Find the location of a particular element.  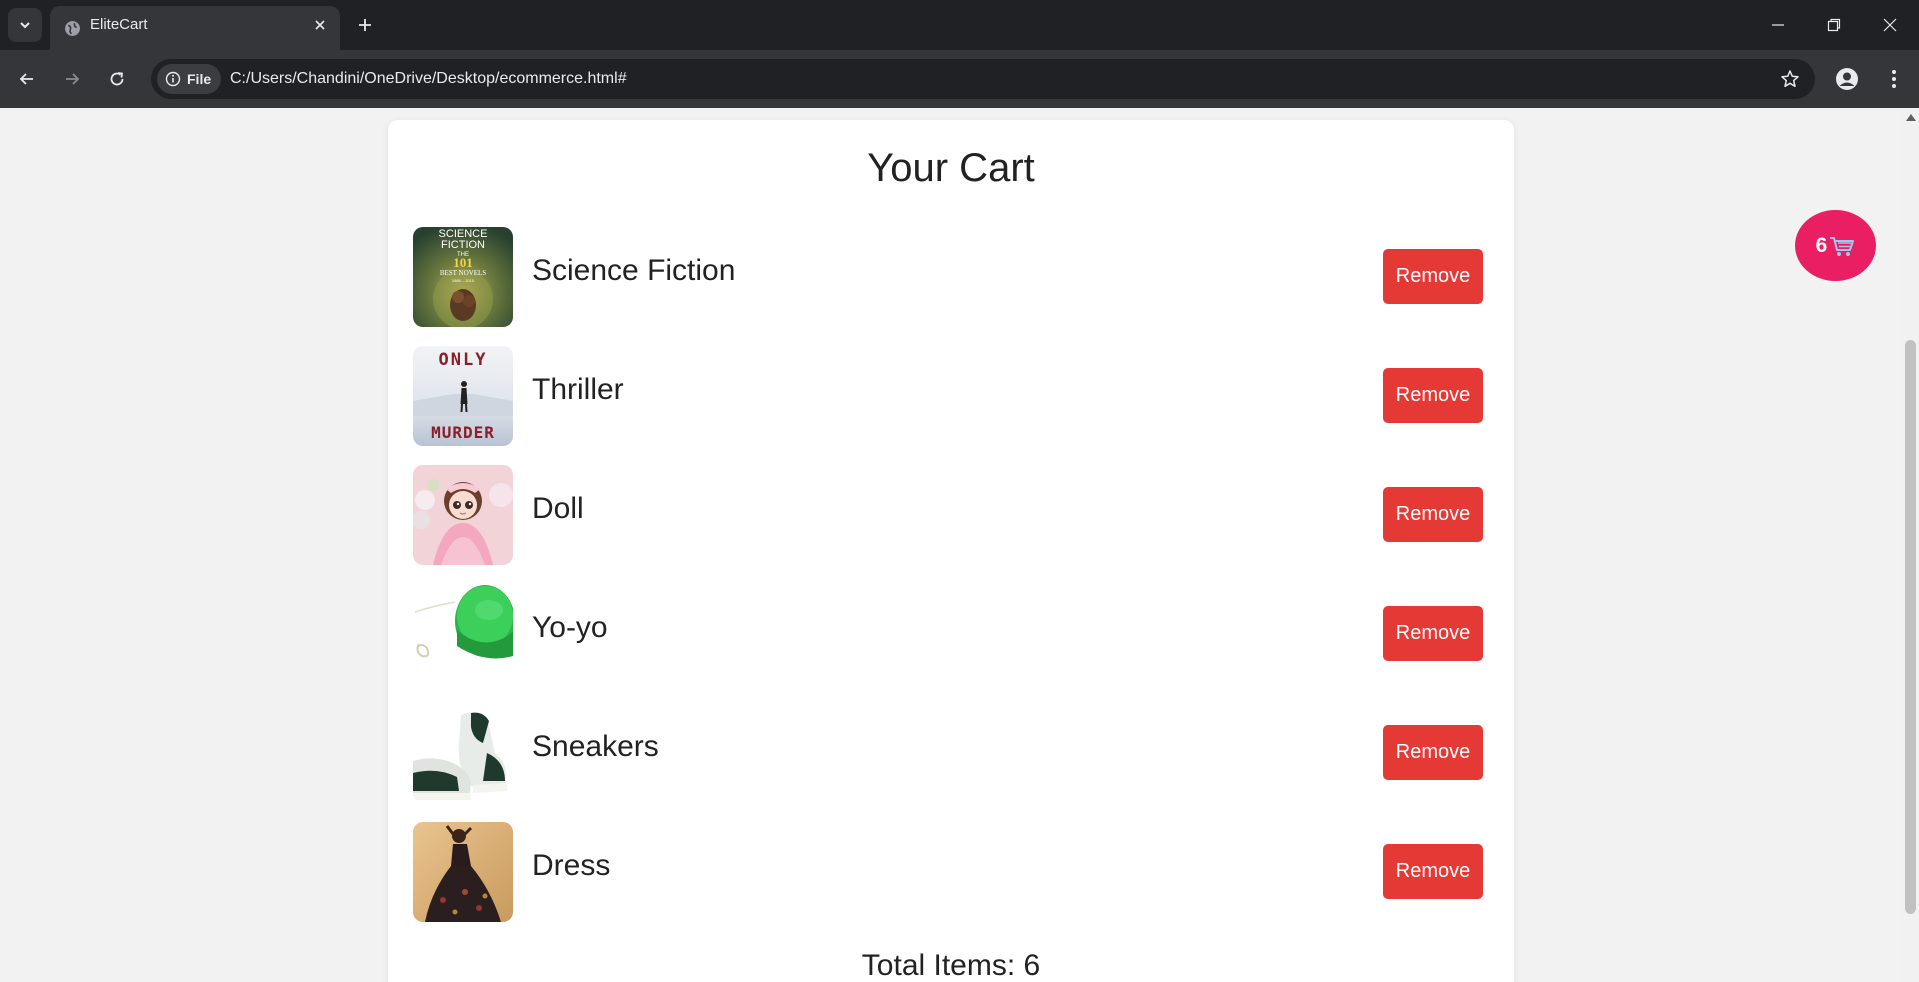

minimize-icon is located at coordinates (1778, 25).